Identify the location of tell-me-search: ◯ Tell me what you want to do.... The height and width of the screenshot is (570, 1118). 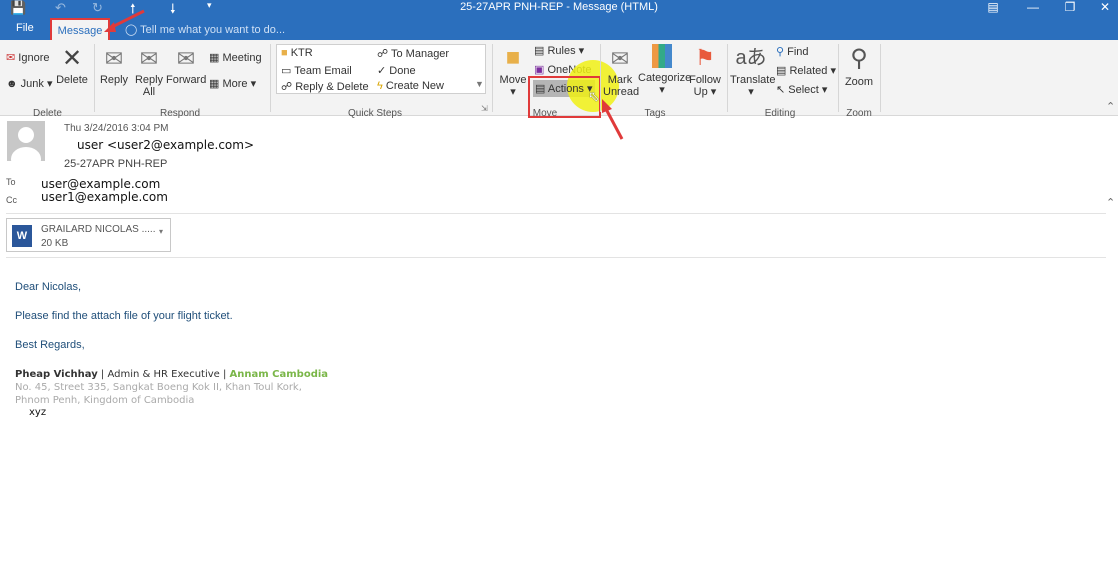
(205, 29).